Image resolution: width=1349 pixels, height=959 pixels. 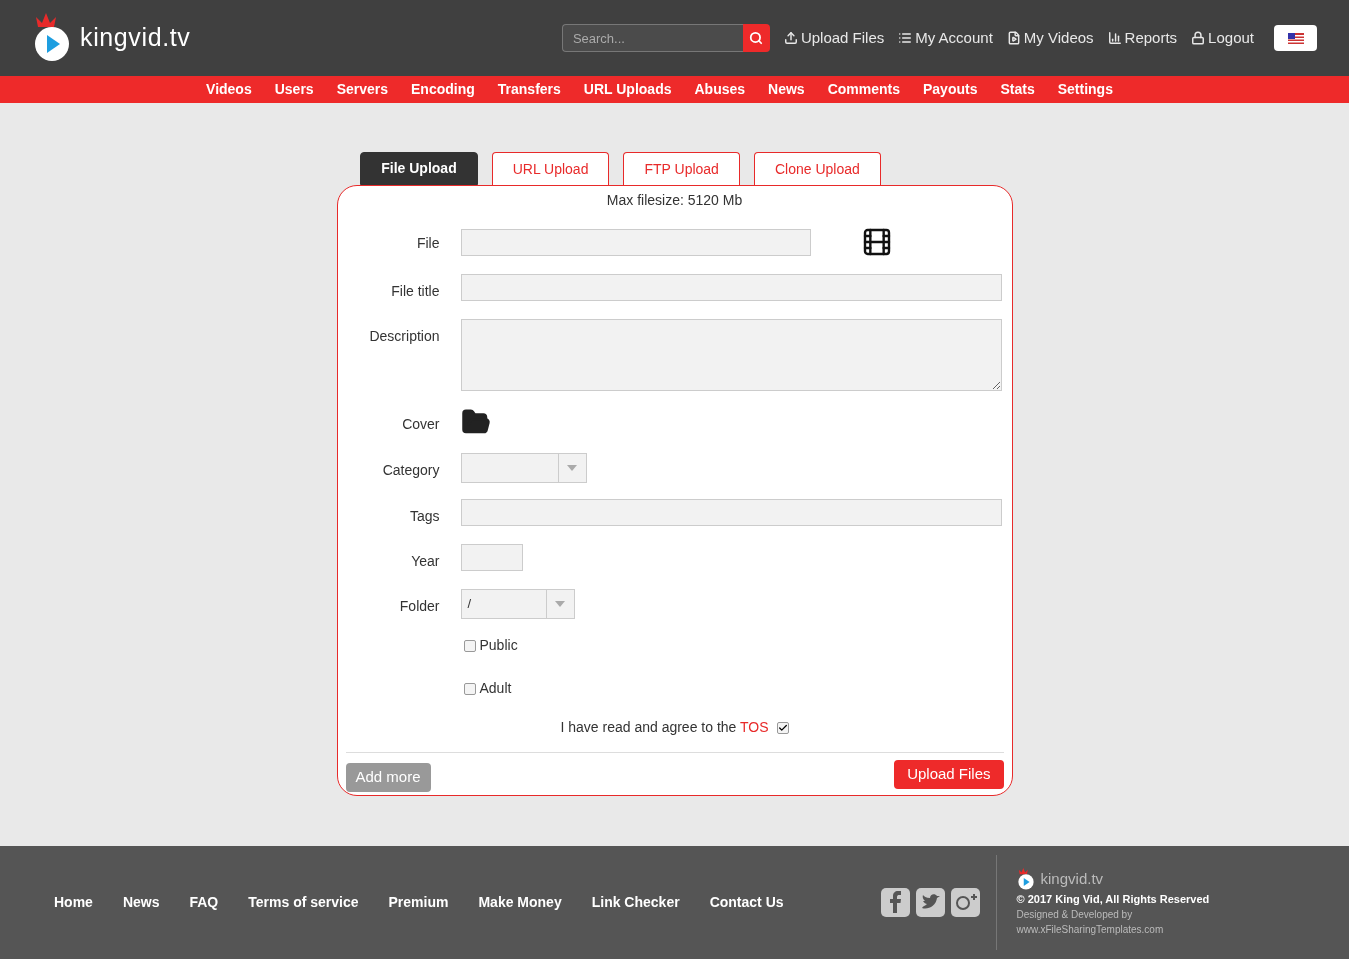 What do you see at coordinates (388, 777) in the screenshot?
I see `add-more-button: Add more` at bounding box center [388, 777].